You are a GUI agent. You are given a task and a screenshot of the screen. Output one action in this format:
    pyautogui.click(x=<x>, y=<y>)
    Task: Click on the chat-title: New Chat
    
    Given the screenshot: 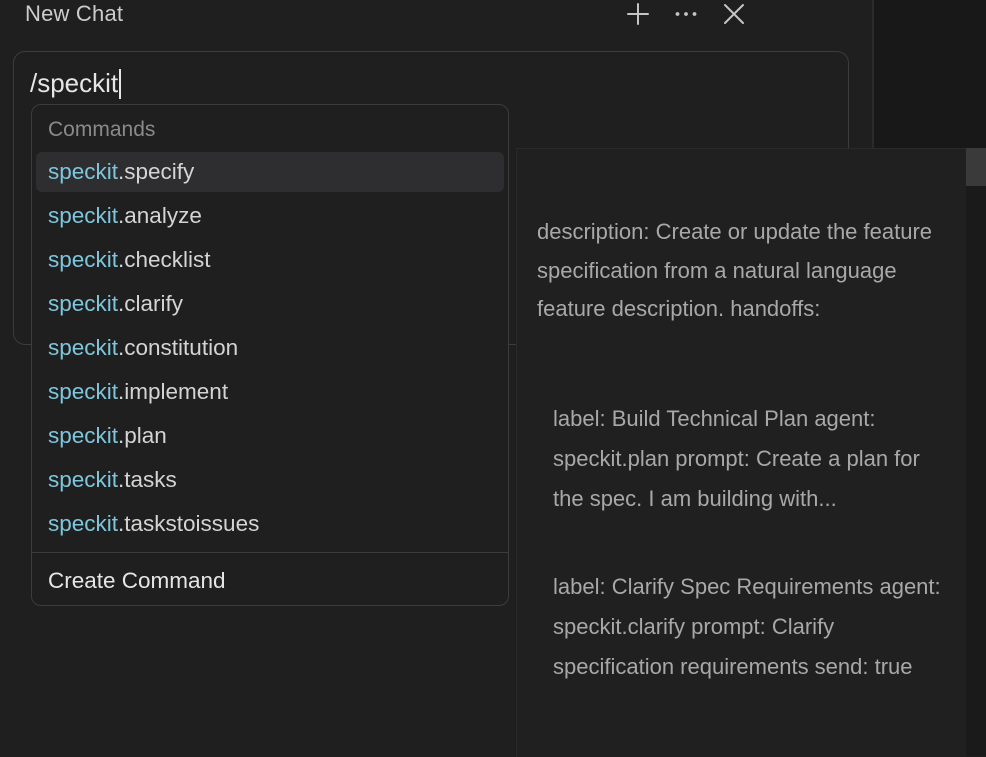 What is the action you would take?
    pyautogui.click(x=74, y=13)
    